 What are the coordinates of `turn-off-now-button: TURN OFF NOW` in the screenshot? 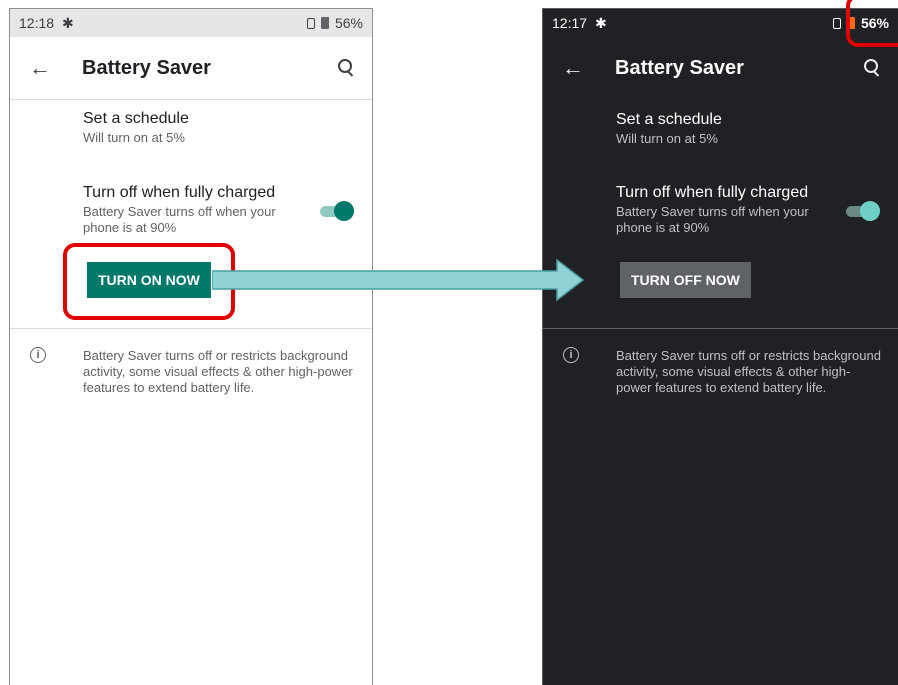 It's located at (685, 280).